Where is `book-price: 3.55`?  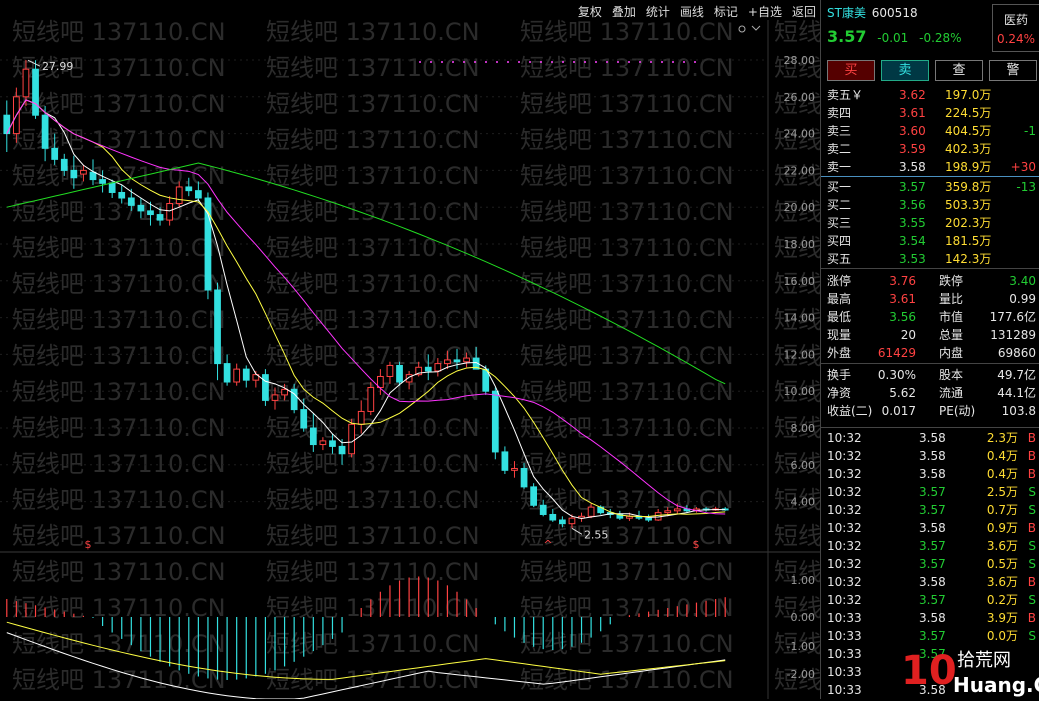 book-price: 3.55 is located at coordinates (912, 223).